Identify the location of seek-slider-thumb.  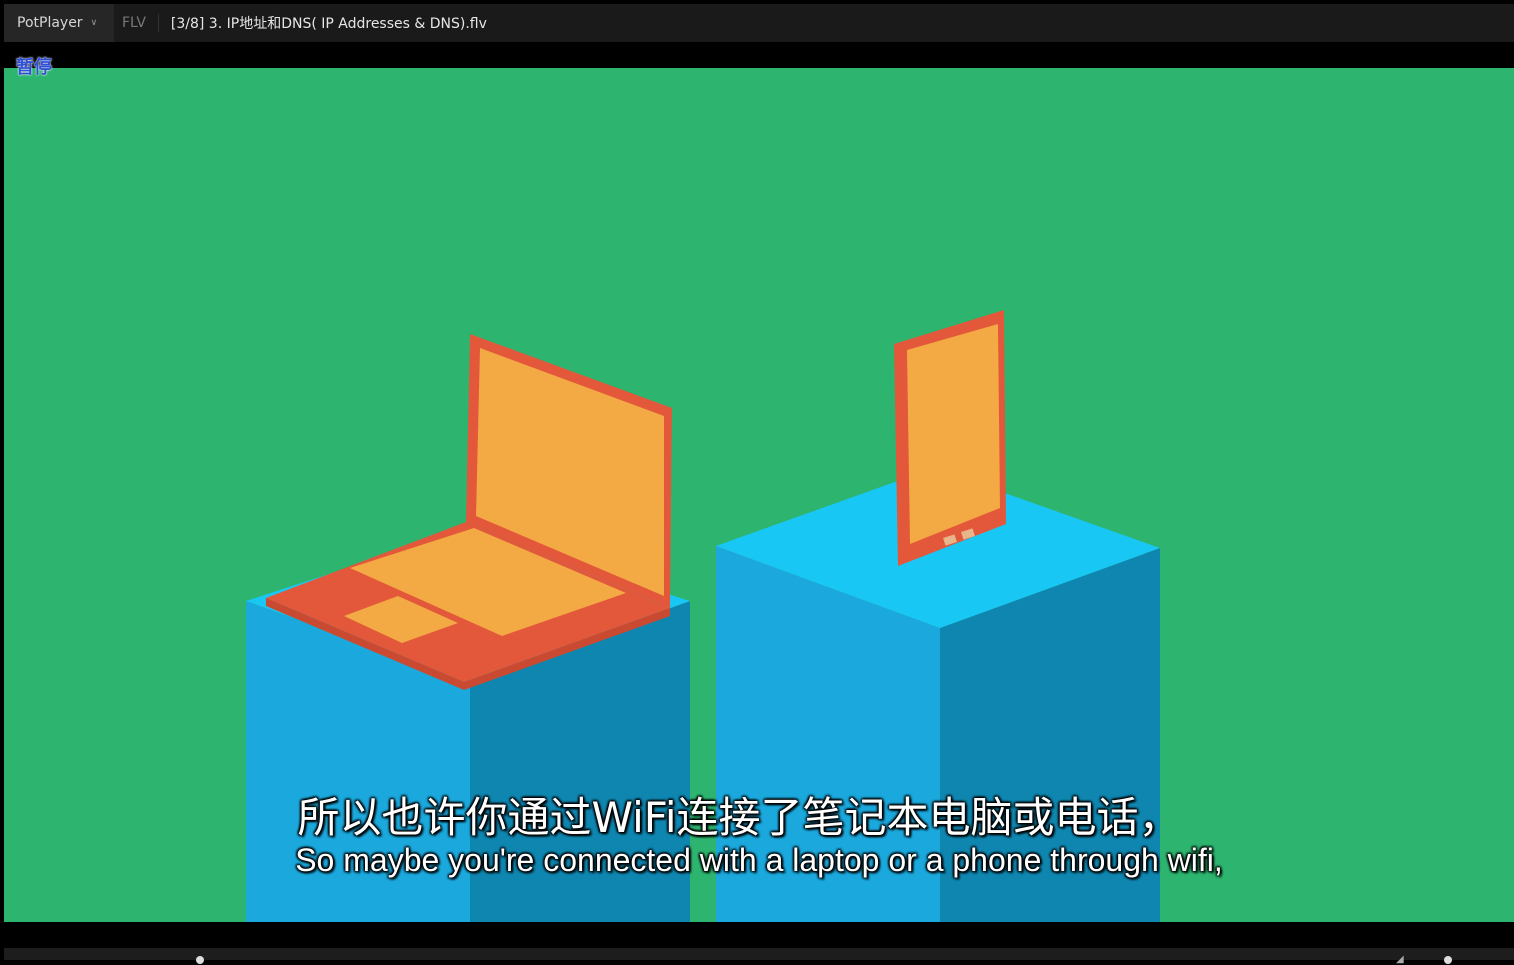
(200, 960).